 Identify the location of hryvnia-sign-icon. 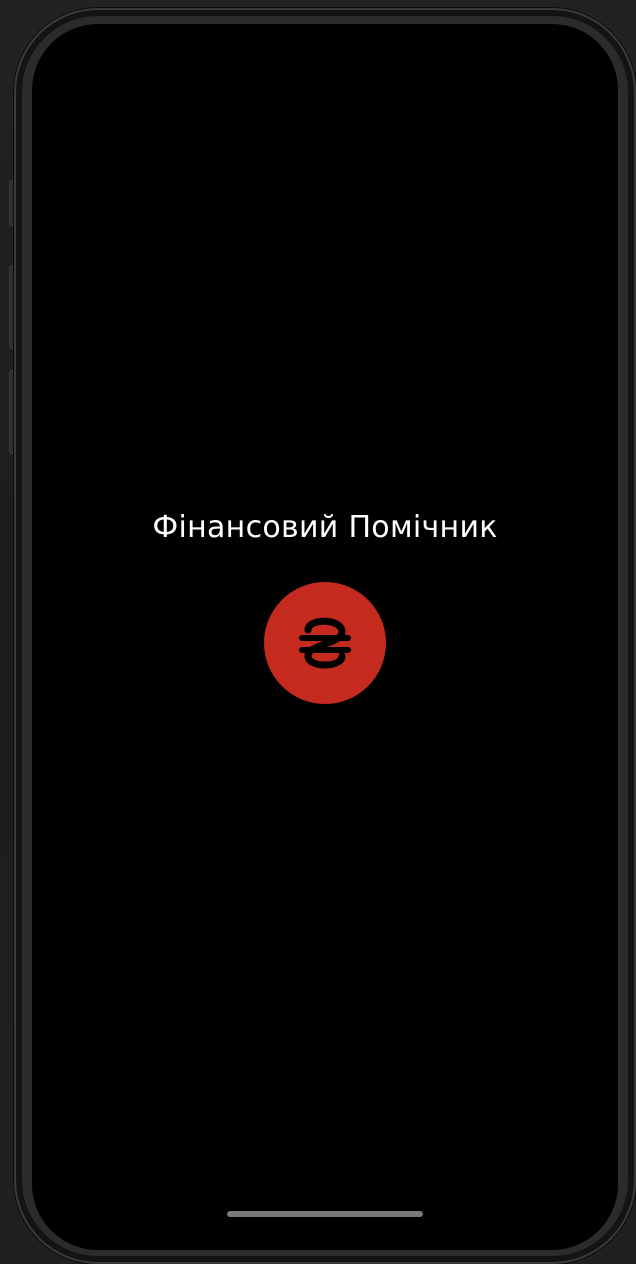
(325, 643).